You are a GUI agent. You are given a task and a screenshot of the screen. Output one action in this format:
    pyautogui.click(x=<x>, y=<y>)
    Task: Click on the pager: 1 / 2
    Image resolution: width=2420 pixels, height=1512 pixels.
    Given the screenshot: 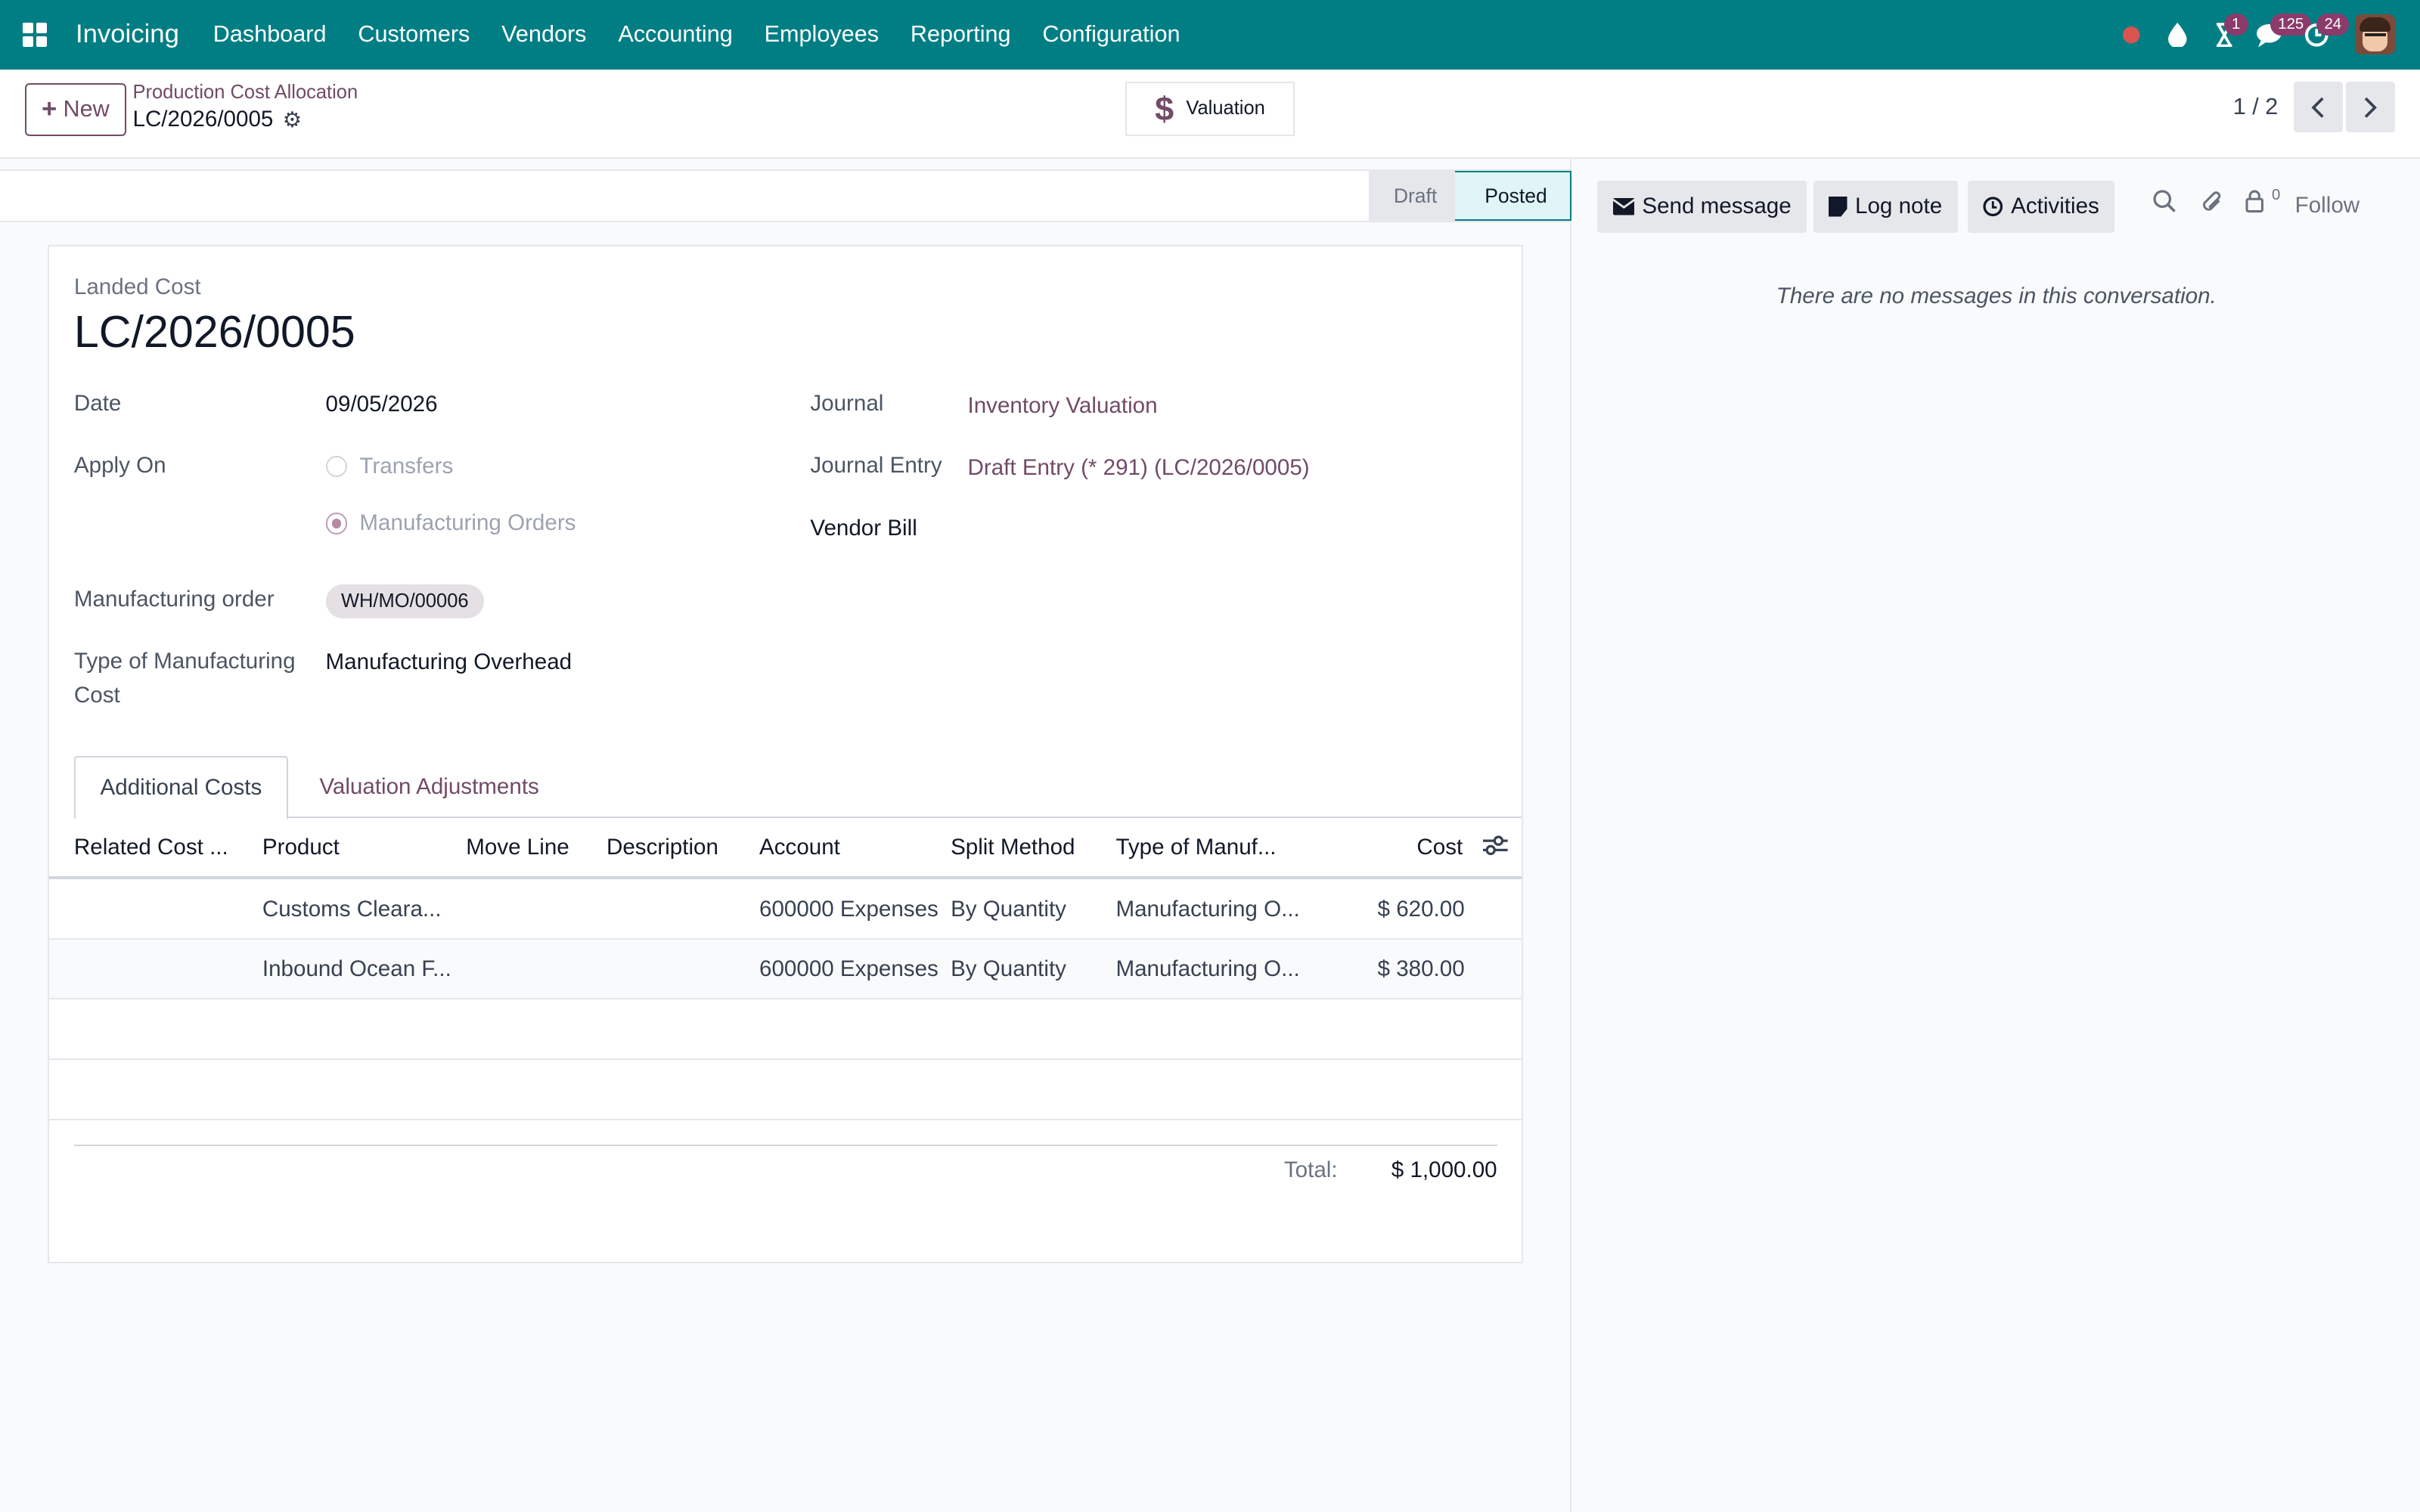 What is the action you would take?
    pyautogui.click(x=2314, y=107)
    